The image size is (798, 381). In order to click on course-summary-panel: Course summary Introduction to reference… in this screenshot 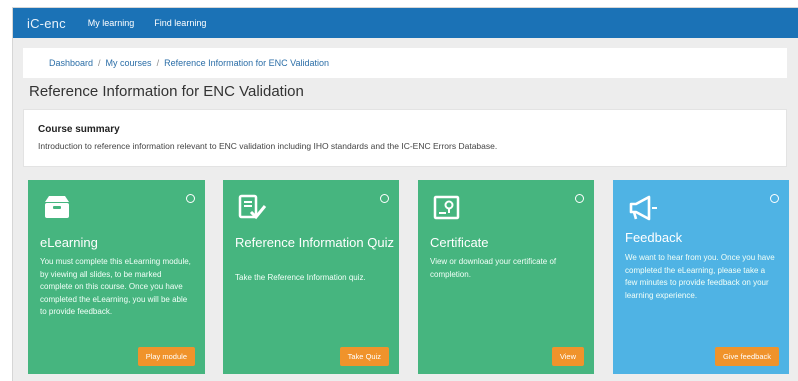, I will do `click(405, 138)`.